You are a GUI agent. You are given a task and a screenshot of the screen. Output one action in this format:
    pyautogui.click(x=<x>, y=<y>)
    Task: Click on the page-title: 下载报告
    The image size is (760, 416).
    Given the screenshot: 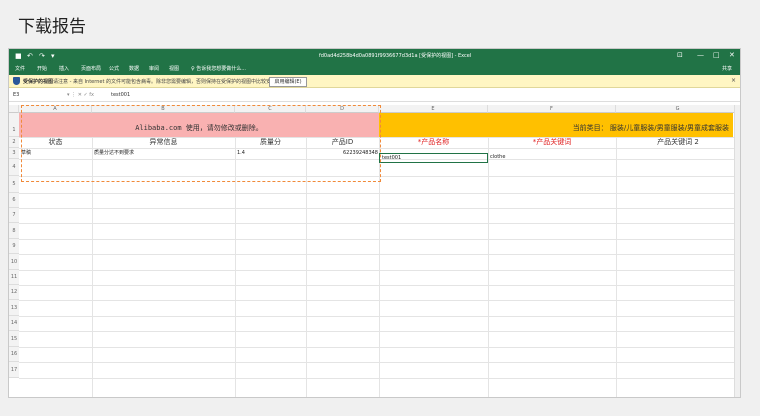 What is the action you would take?
    pyautogui.click(x=52, y=27)
    